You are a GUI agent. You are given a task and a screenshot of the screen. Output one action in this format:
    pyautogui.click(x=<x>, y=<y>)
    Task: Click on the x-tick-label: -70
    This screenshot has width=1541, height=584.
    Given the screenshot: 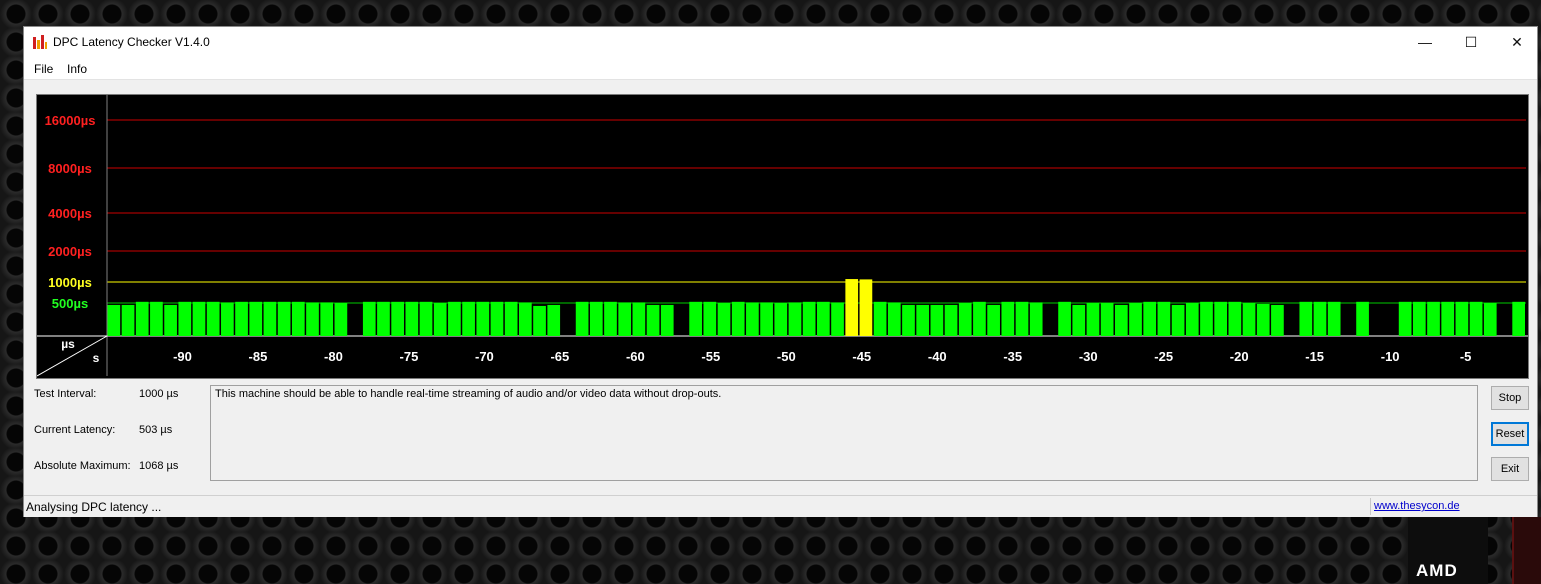 What is the action you would take?
    pyautogui.click(x=484, y=356)
    